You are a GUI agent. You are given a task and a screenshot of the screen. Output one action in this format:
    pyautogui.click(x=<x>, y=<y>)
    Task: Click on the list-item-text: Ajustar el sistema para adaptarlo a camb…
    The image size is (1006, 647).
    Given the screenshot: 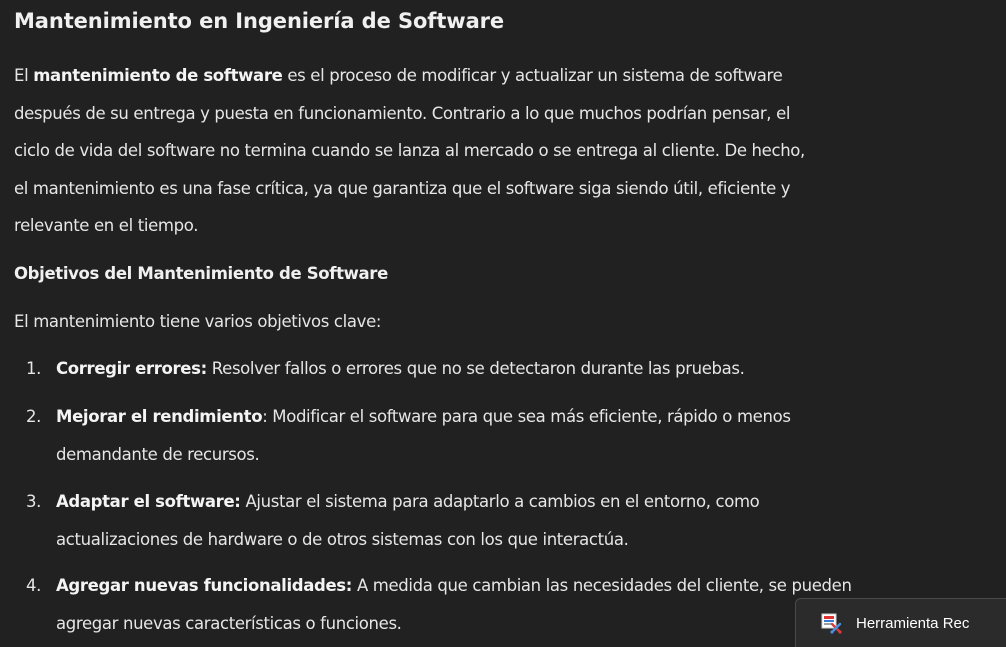 What is the action you would take?
    pyautogui.click(x=502, y=501)
    